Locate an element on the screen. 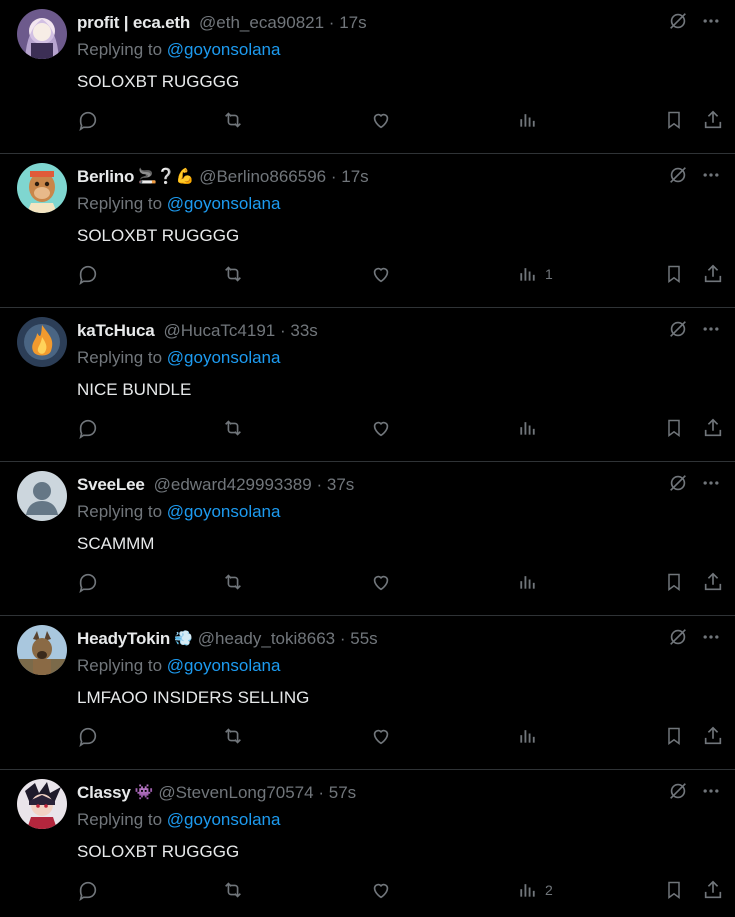 This screenshot has width=735, height=917. replying-to-line: Replying to @goyonsolana is located at coordinates (178, 204).